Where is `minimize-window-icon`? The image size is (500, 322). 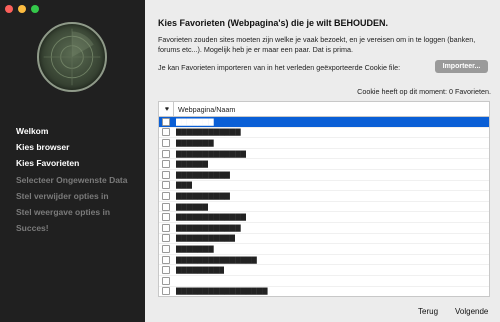 minimize-window-icon is located at coordinates (22, 9).